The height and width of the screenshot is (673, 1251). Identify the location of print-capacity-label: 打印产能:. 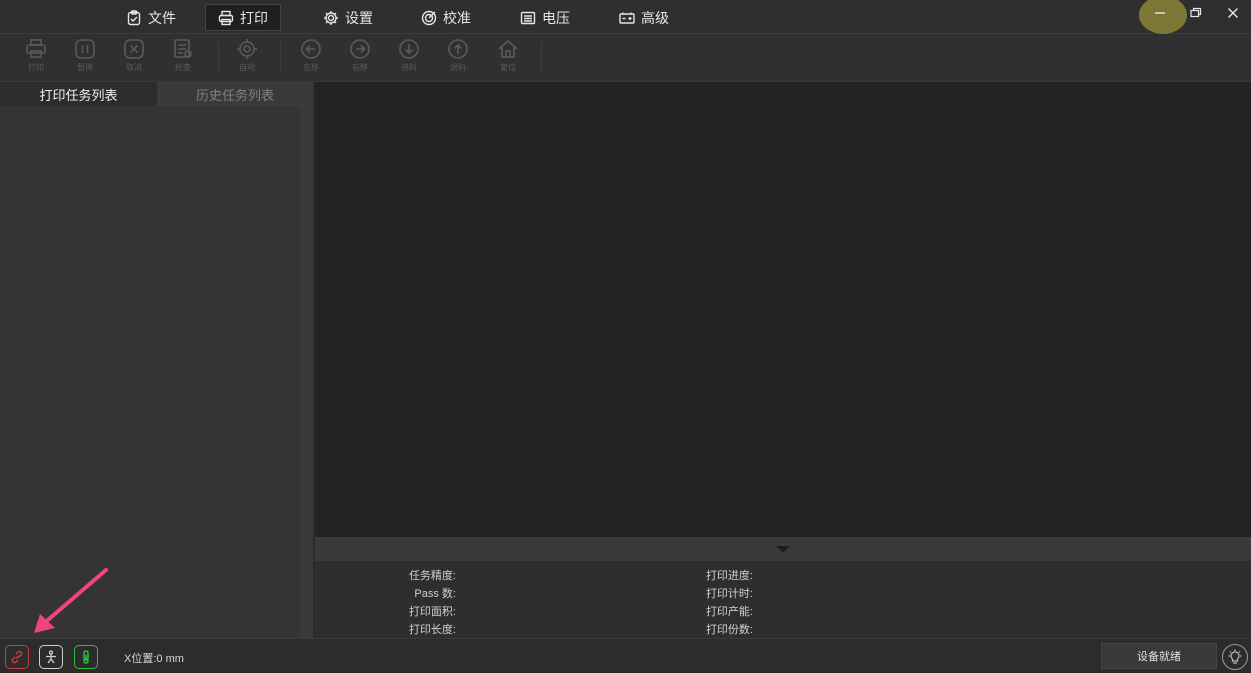
(729, 612).